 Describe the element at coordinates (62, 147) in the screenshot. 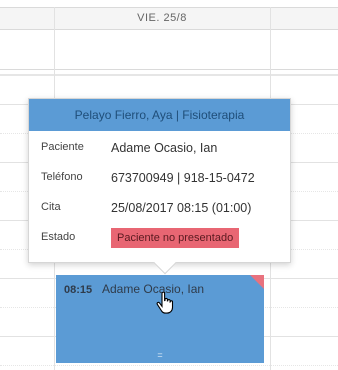

I see `patient-label: Paciente` at that location.